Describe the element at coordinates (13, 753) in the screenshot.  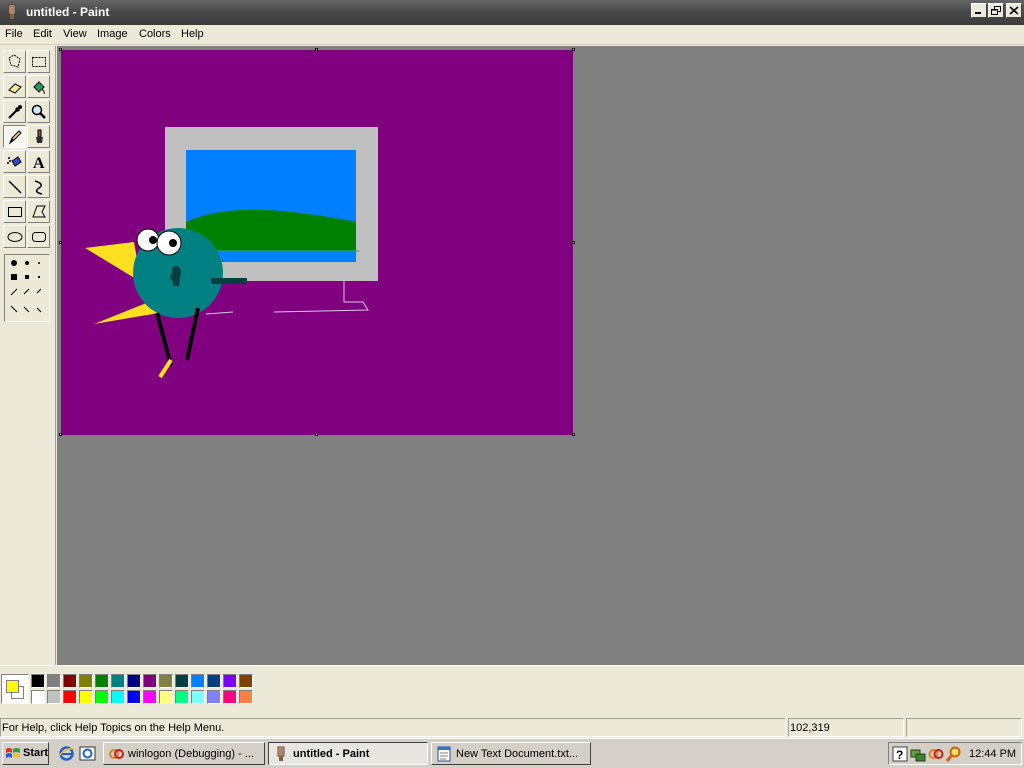
I see `windows-logo-icon` at that location.